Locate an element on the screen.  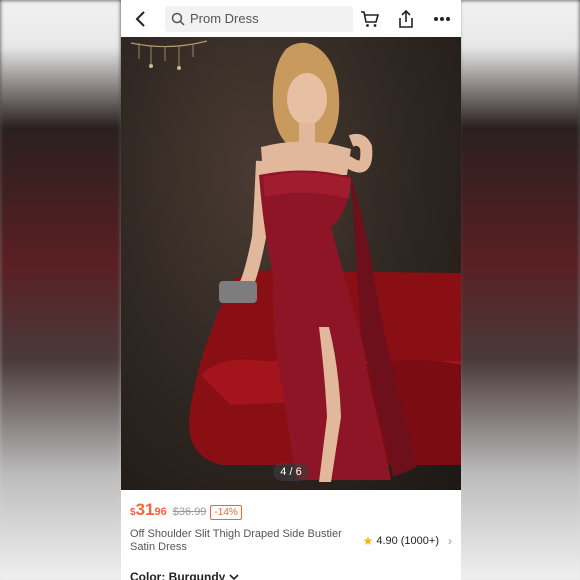
rating-summary: ★ 4.90 (1000+) › is located at coordinates (407, 541).